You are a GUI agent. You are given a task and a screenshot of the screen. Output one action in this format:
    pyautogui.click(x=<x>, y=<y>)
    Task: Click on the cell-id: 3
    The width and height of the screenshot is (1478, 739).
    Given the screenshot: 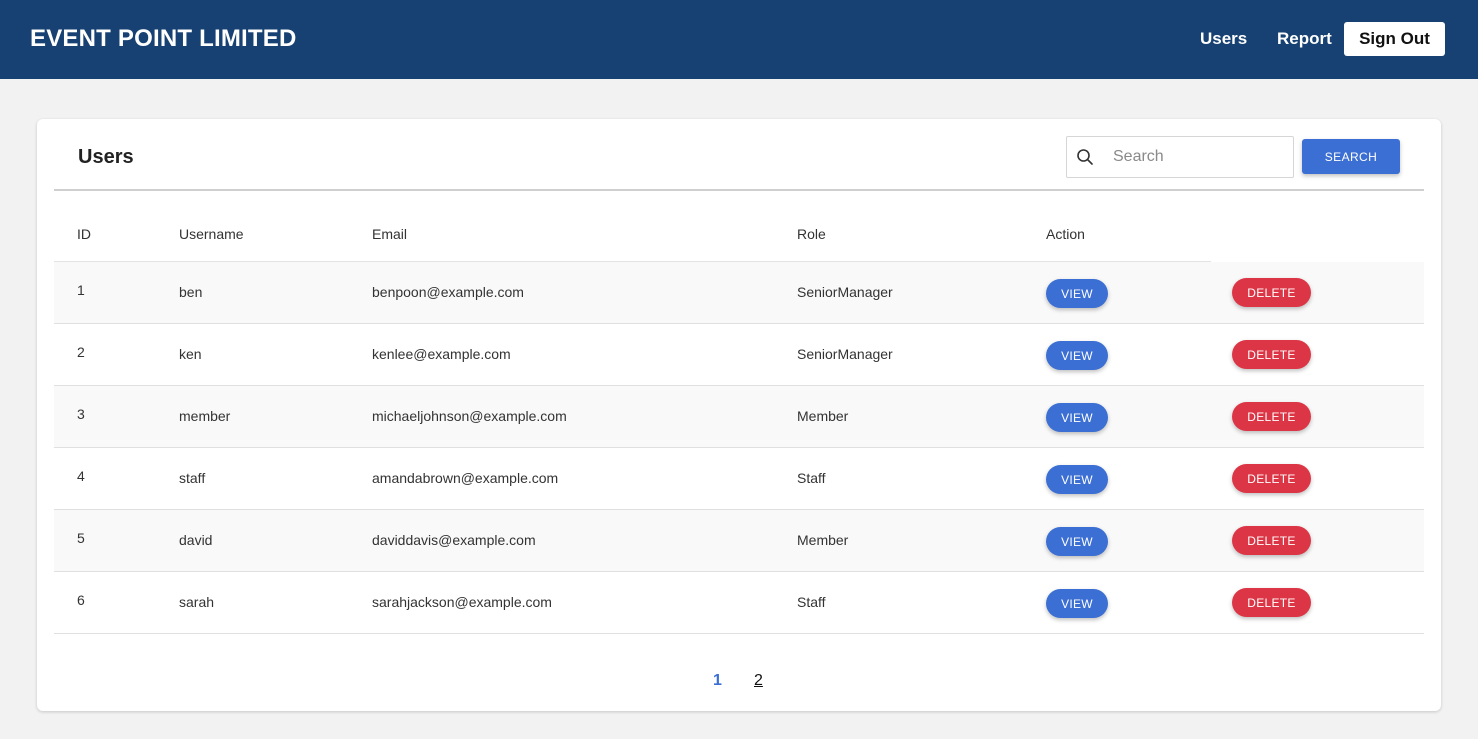 What is the action you would take?
    pyautogui.click(x=81, y=414)
    